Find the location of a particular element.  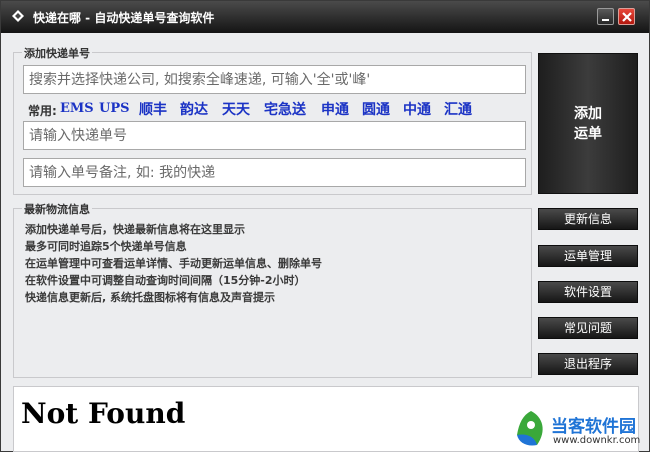

info-line: 快递信息更新后, 系统托盘图标将有信息及声音提示 is located at coordinates (150, 297).